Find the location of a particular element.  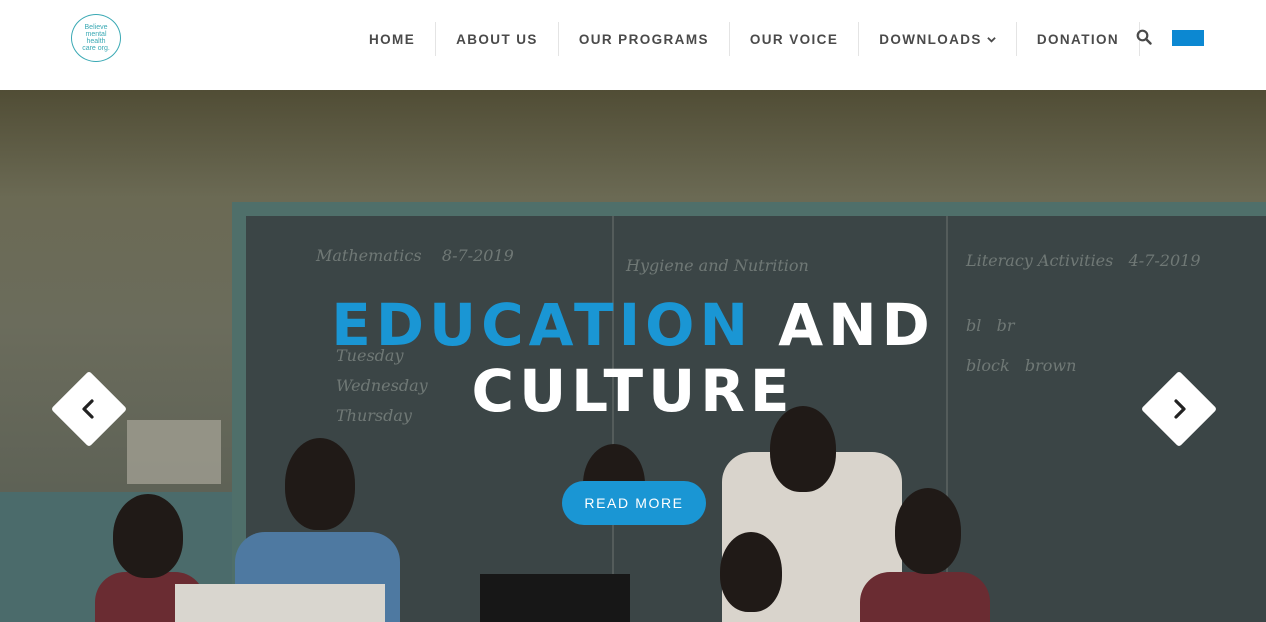

nav-item-donation: DONATION is located at coordinates (1079, 39).